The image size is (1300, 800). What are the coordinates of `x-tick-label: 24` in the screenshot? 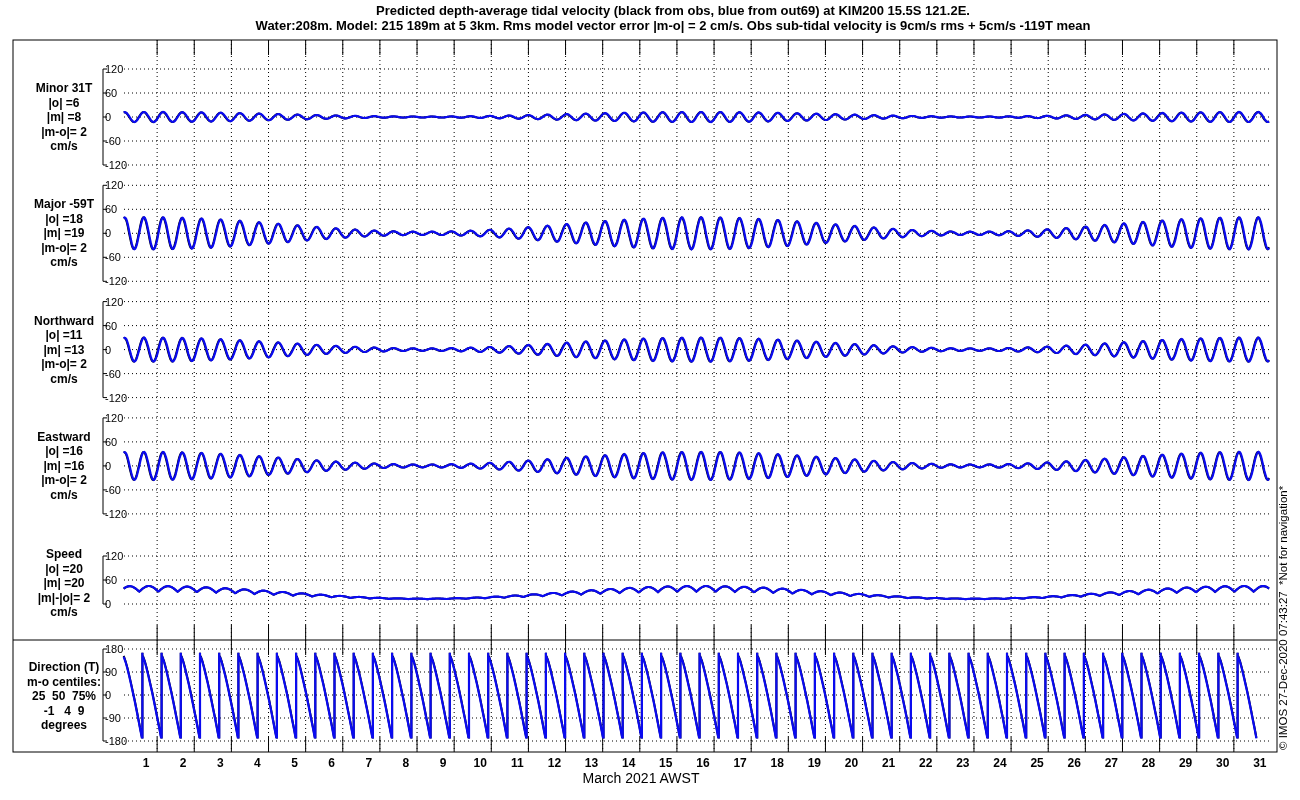 It's located at (1000, 763).